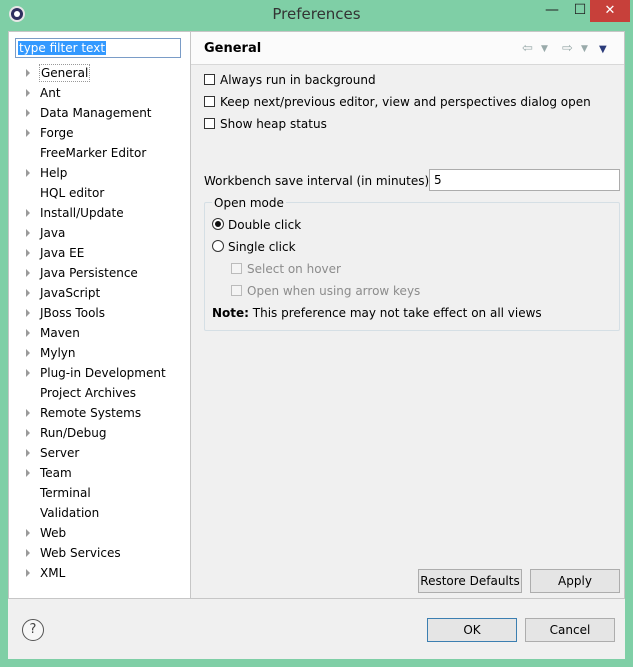  I want to click on tree-item: Java, so click(99, 233).